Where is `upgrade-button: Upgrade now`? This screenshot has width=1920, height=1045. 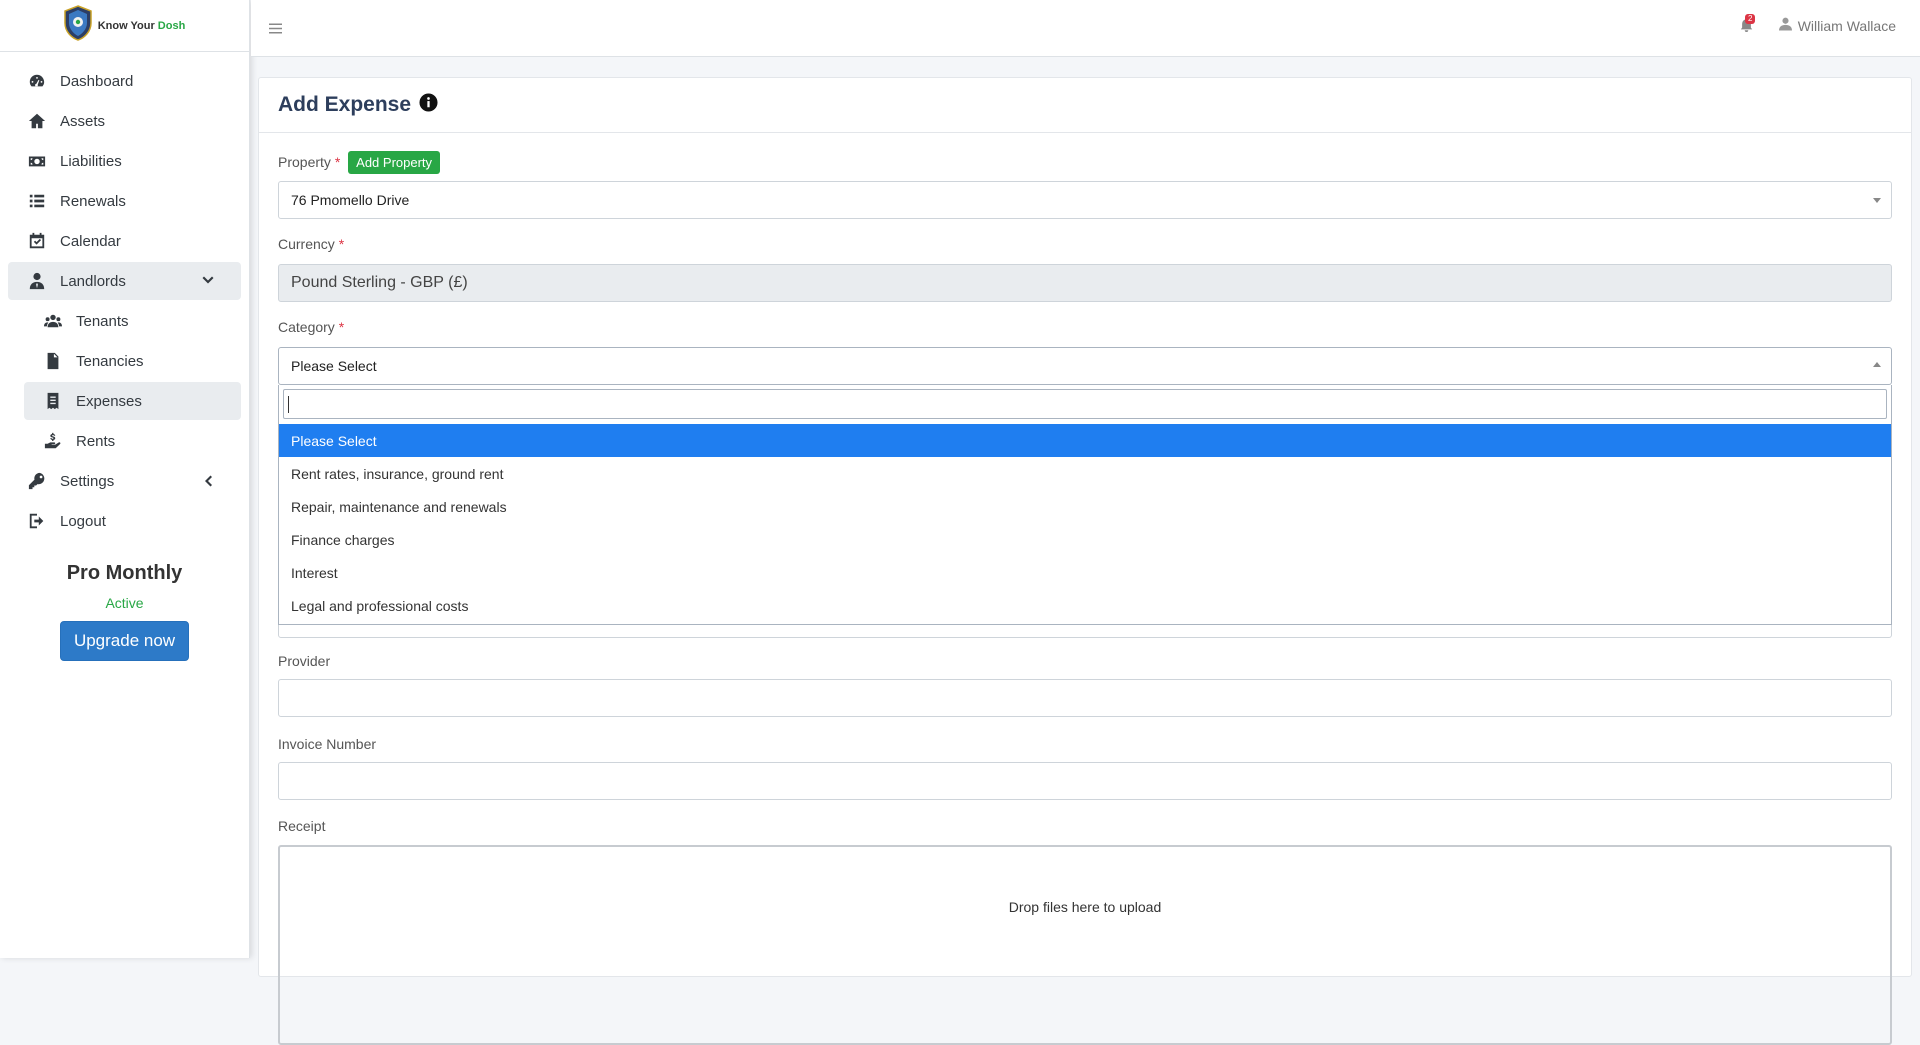
upgrade-button: Upgrade now is located at coordinates (124, 641).